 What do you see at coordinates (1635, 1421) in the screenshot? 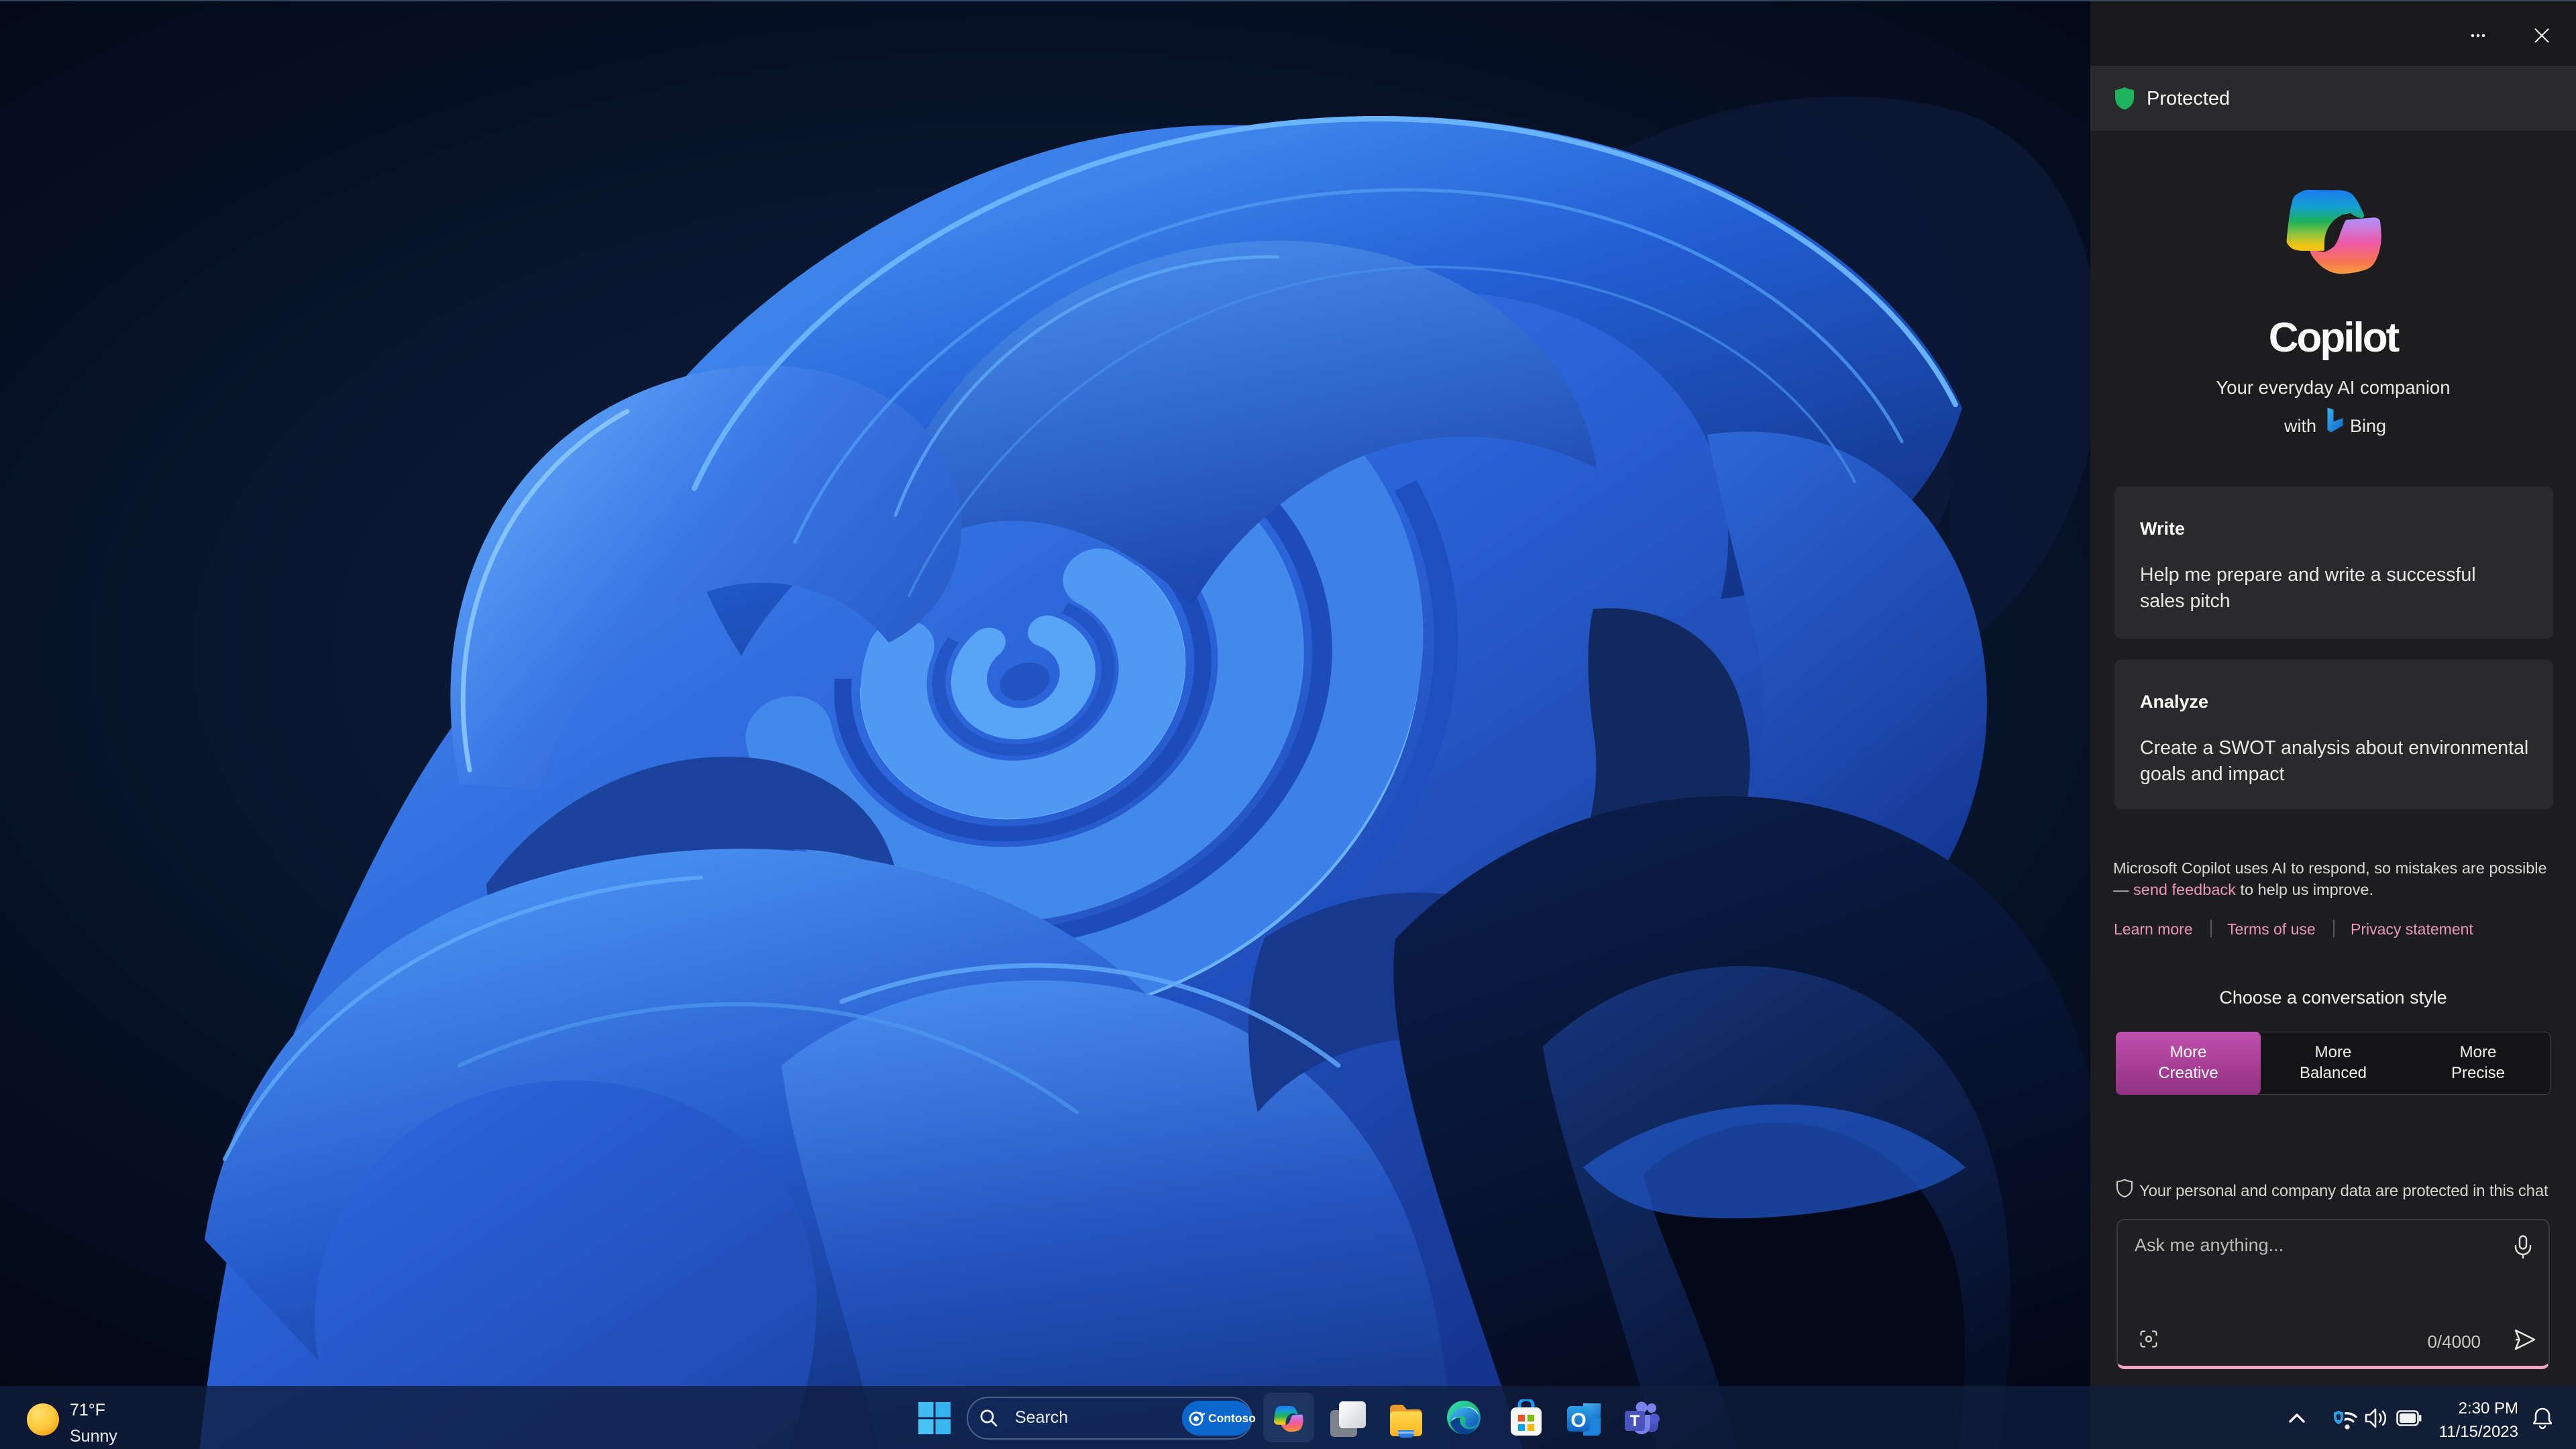
I see `svg-text: T` at bounding box center [1635, 1421].